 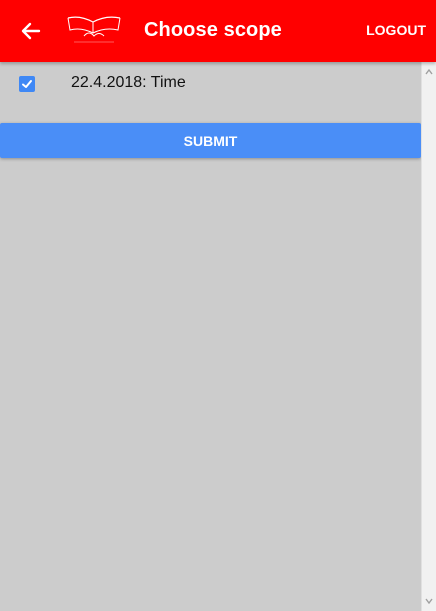 What do you see at coordinates (210, 140) in the screenshot?
I see `submit-button: SUBMIT` at bounding box center [210, 140].